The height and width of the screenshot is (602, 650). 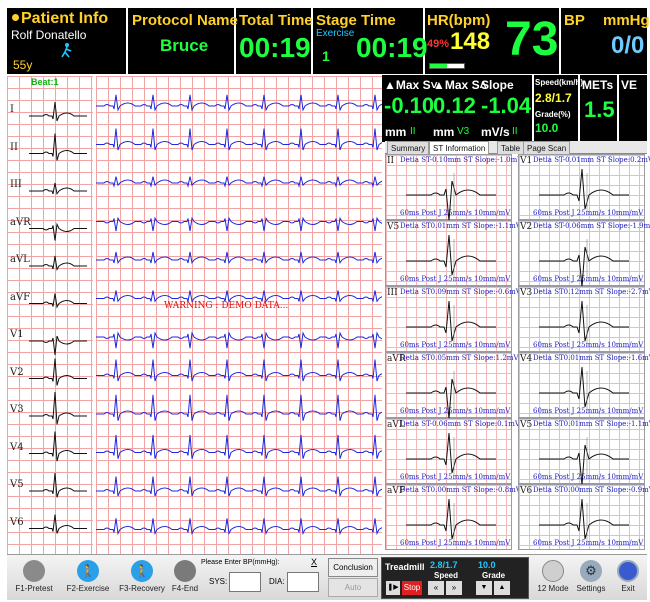 I want to click on twelve-lead-icon, so click(x=553, y=571).